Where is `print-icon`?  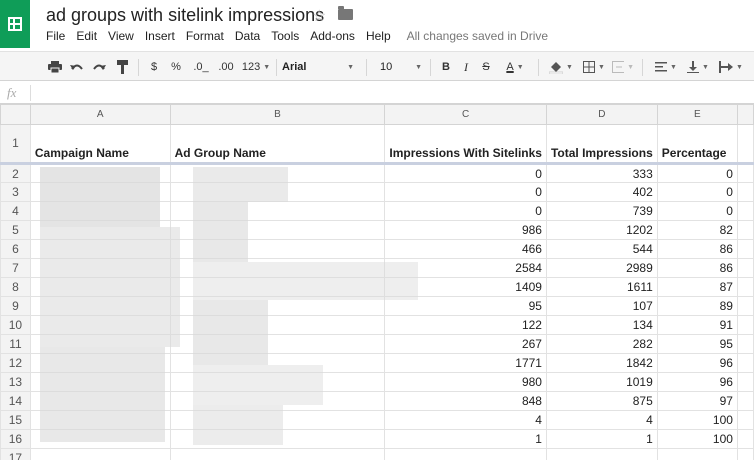
print-icon is located at coordinates (55, 67).